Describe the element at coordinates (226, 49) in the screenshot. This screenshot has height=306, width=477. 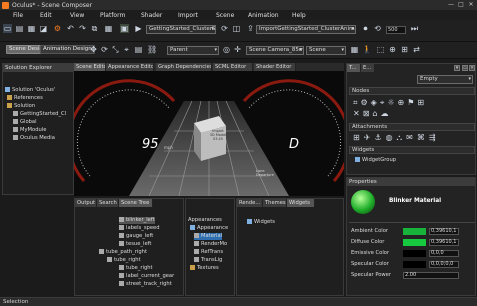
I see `focus-icon: ◎` at that location.